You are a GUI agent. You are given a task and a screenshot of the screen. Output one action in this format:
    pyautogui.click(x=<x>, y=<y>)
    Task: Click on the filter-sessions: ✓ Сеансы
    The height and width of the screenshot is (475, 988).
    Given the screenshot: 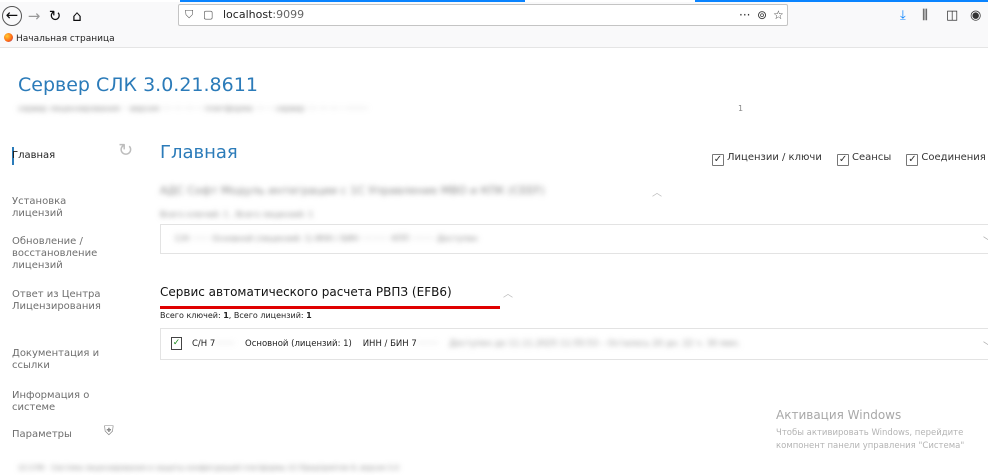 What is the action you would take?
    pyautogui.click(x=864, y=159)
    